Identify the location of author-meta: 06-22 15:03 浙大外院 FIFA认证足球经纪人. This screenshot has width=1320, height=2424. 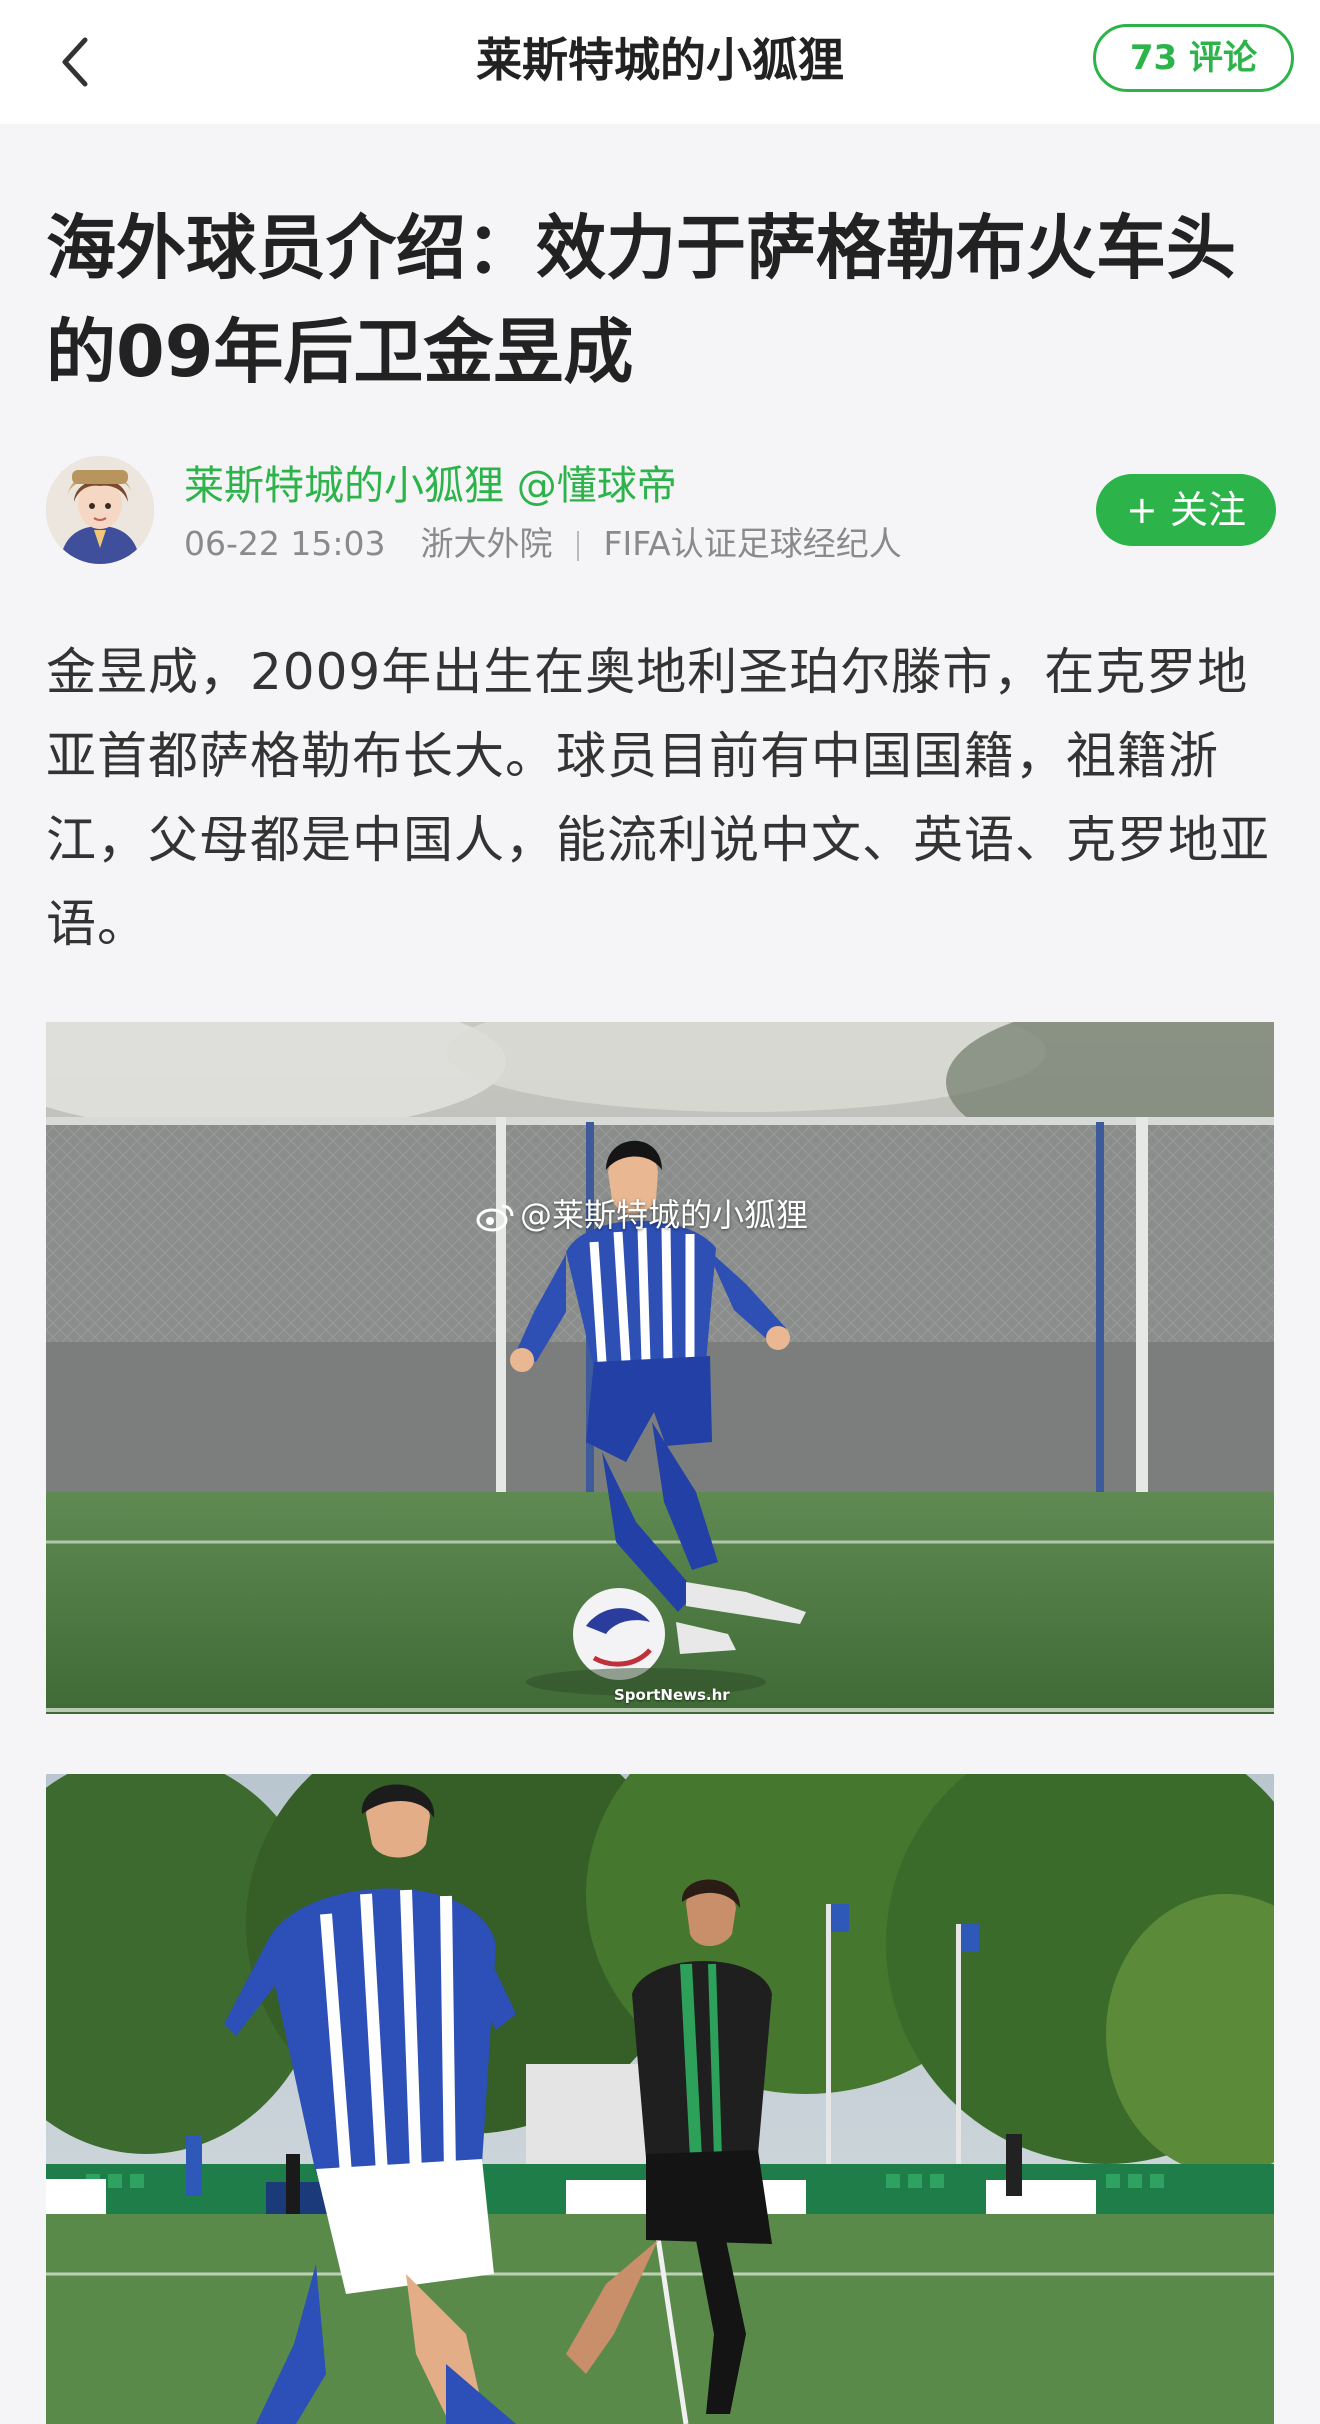
(543, 544).